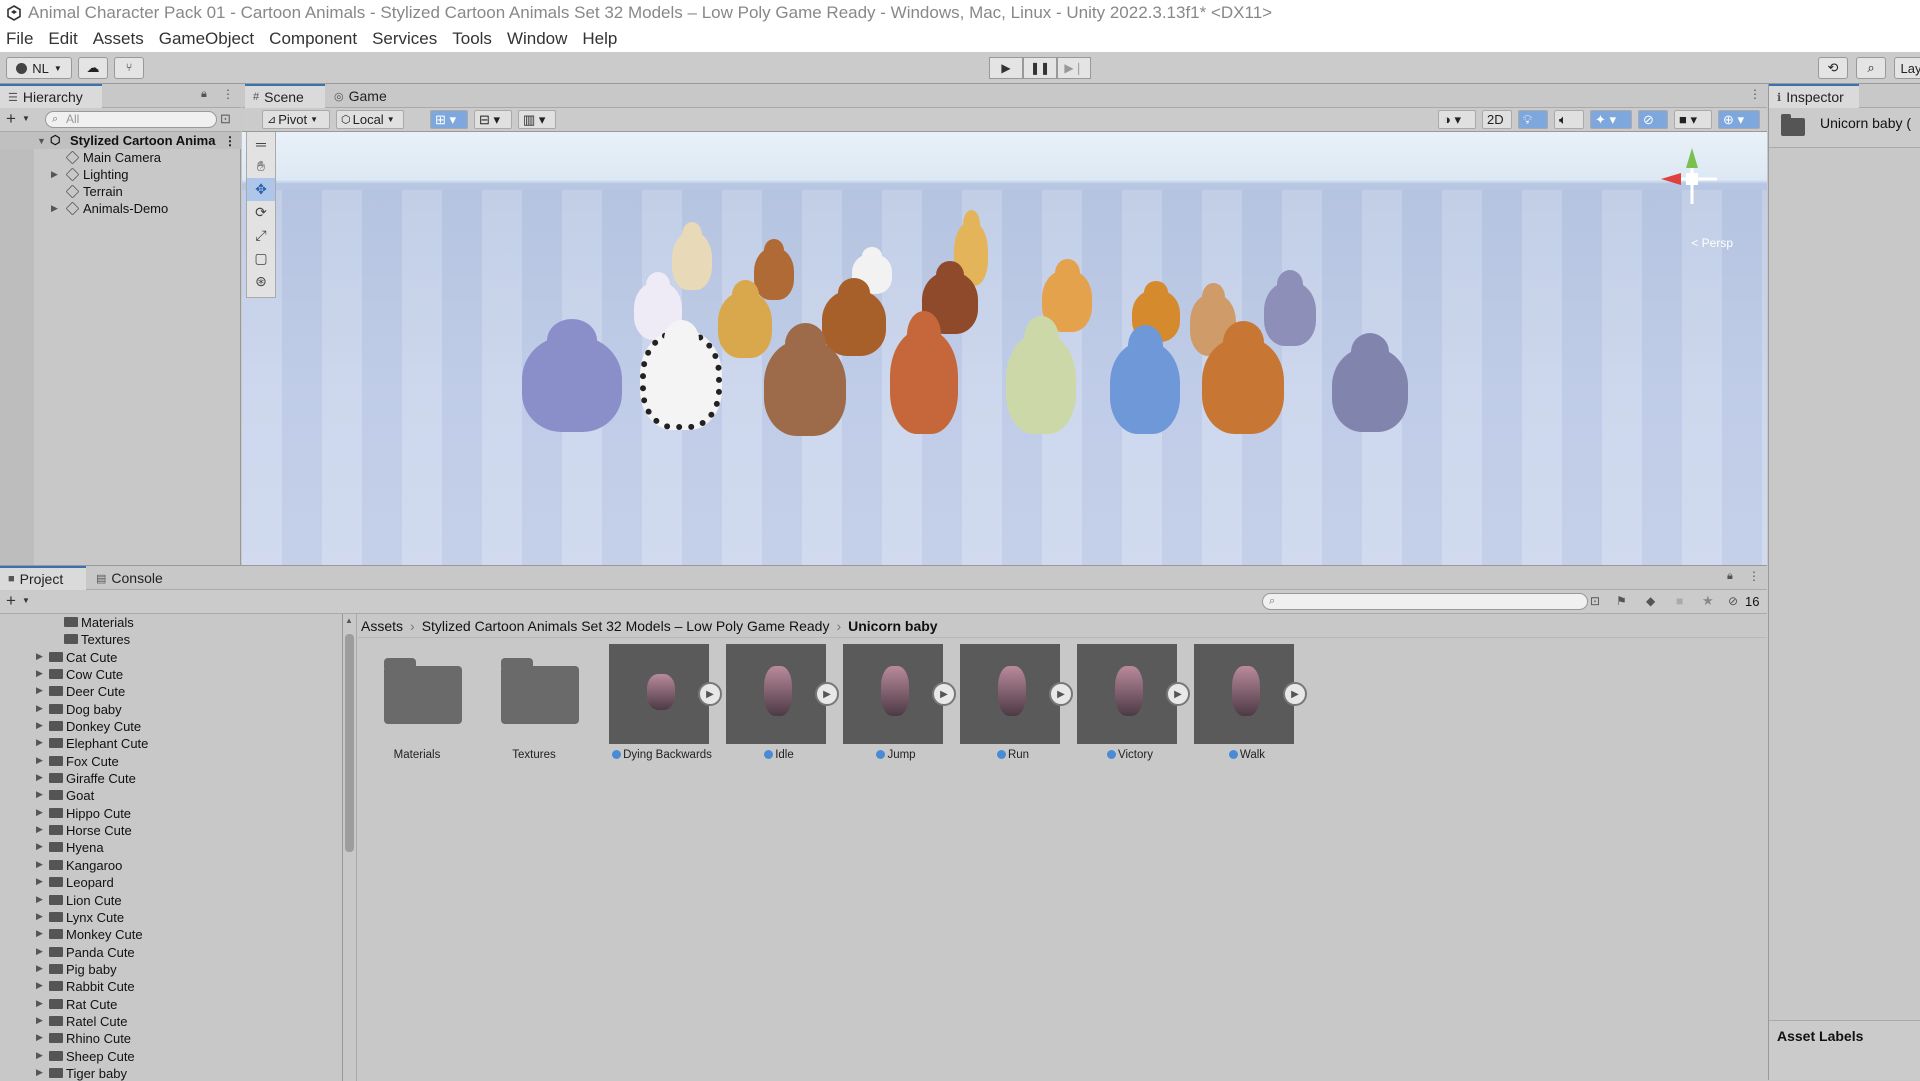 The width and height of the screenshot is (1920, 1081). Describe the element at coordinates (1425, 601) in the screenshot. I see `project-search-input: ⌕` at that location.